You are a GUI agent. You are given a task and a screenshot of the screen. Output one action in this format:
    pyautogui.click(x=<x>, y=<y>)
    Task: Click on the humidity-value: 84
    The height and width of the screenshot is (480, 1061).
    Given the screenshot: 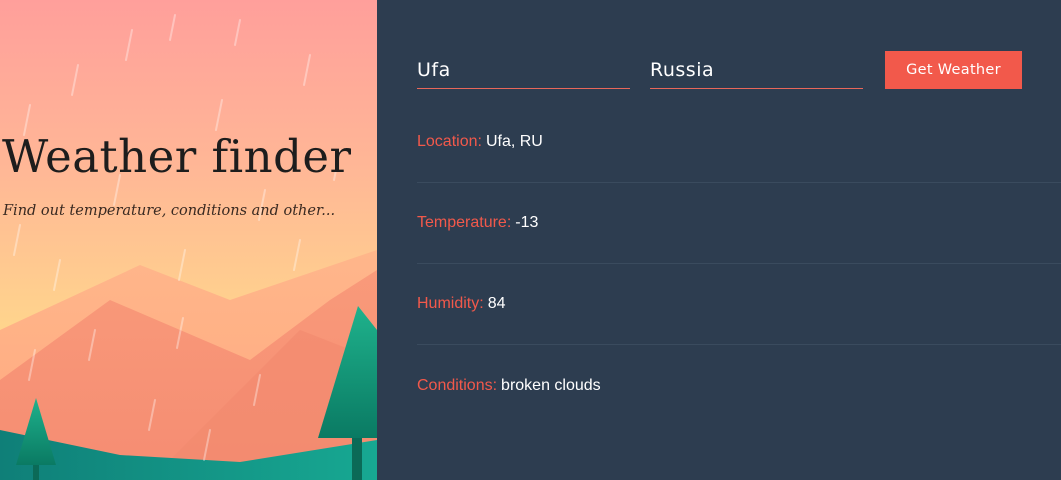 What is the action you would take?
    pyautogui.click(x=496, y=303)
    